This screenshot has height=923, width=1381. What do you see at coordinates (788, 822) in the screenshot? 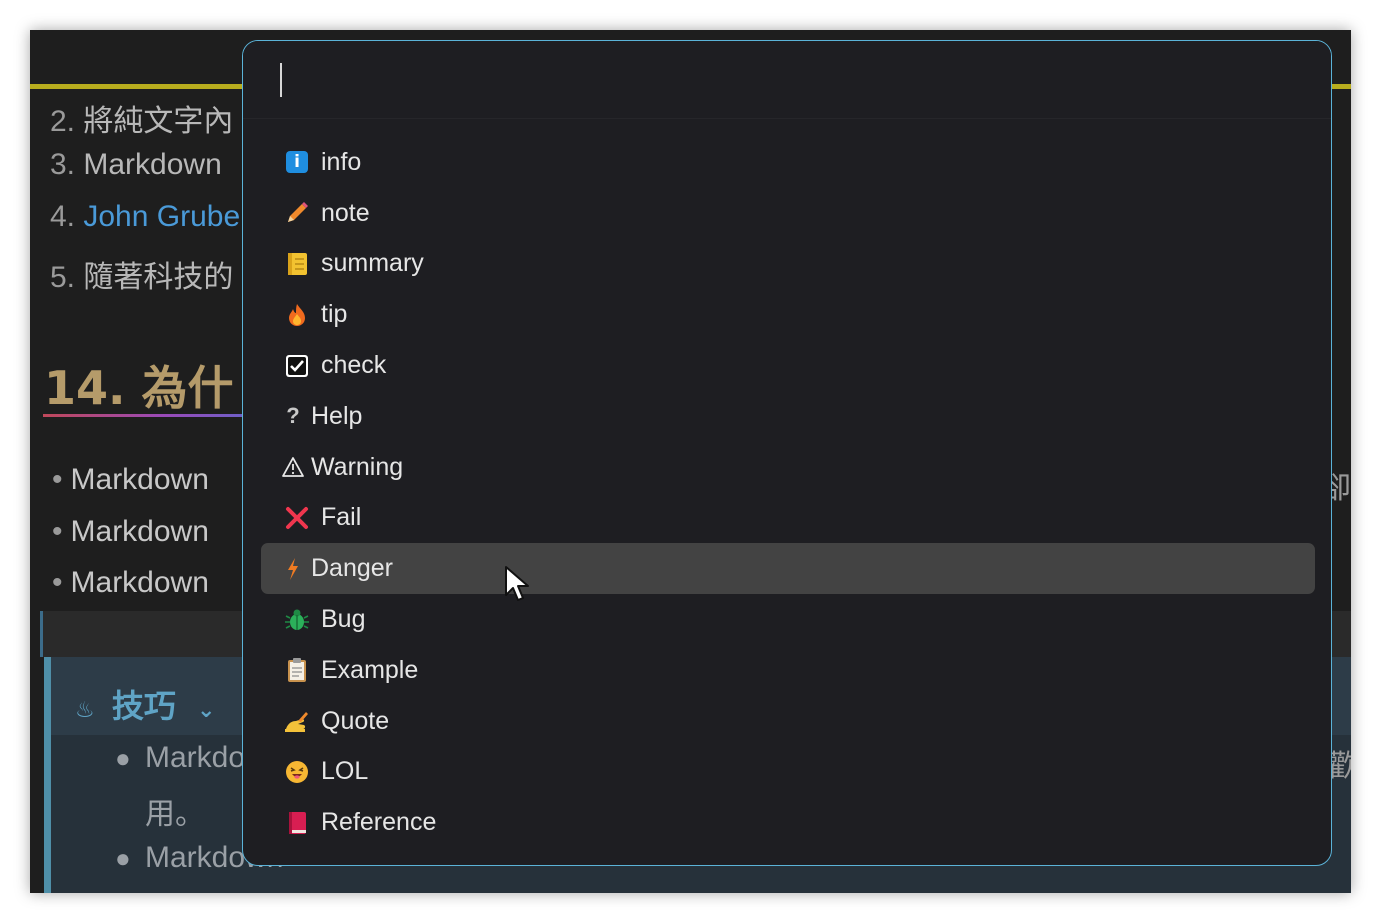
I see `picker-item-reference: Reference` at bounding box center [788, 822].